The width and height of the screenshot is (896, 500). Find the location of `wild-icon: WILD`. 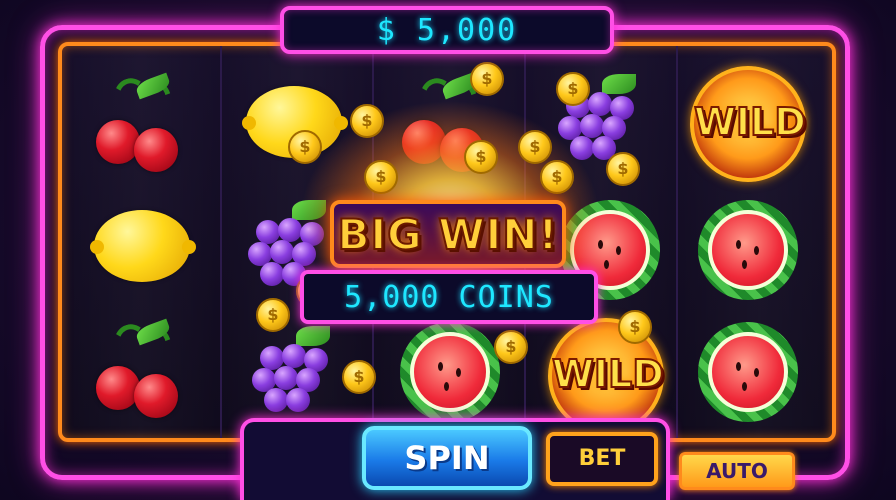

wild-icon: WILD is located at coordinates (748, 124).